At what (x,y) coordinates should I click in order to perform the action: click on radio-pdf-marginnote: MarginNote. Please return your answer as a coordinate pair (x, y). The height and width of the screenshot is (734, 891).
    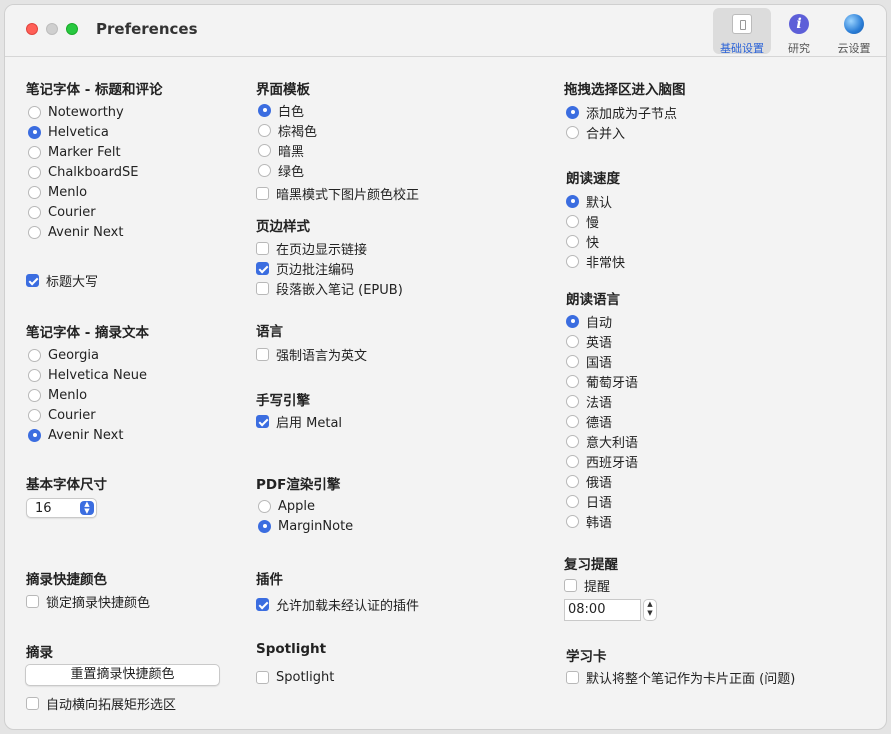
    Looking at the image, I should click on (305, 526).